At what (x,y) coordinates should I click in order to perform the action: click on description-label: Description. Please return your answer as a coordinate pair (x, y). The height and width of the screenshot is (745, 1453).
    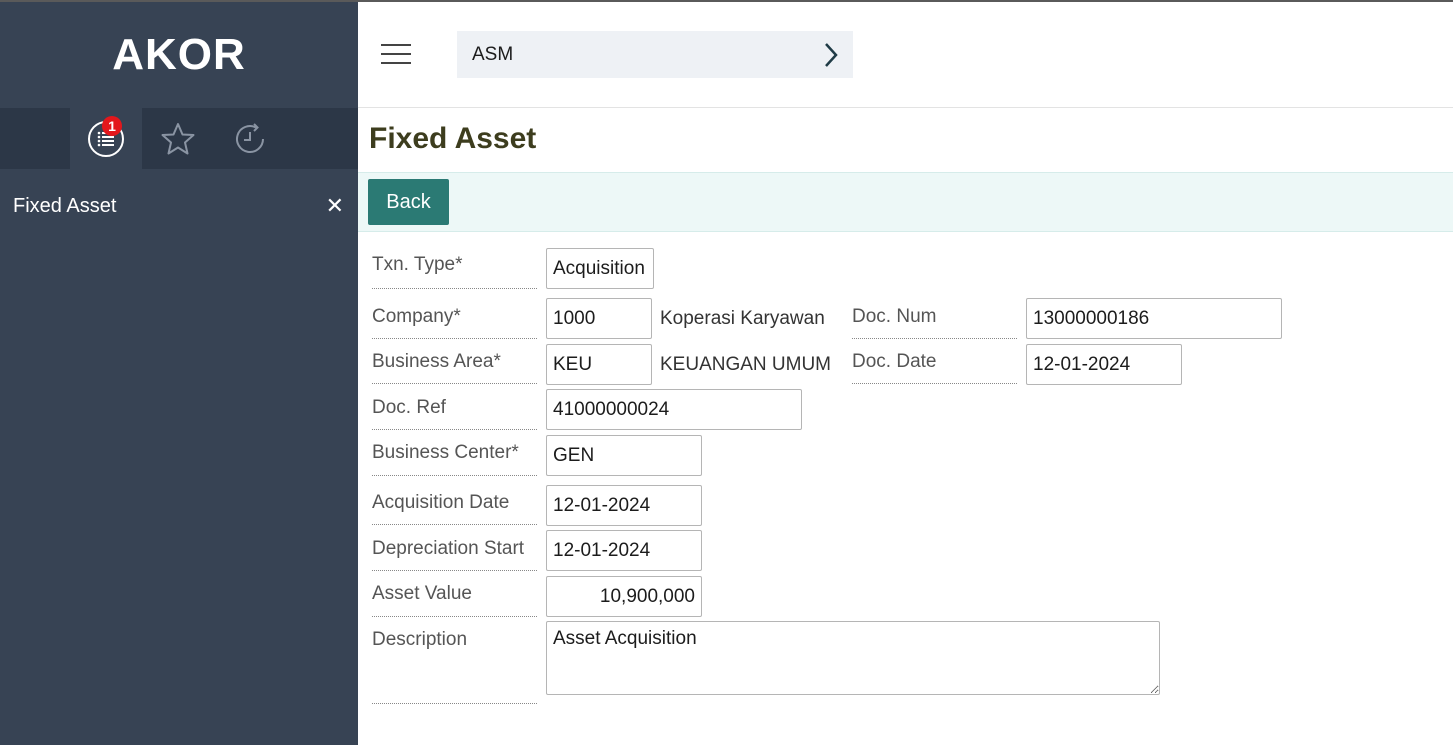
    Looking at the image, I should click on (454, 666).